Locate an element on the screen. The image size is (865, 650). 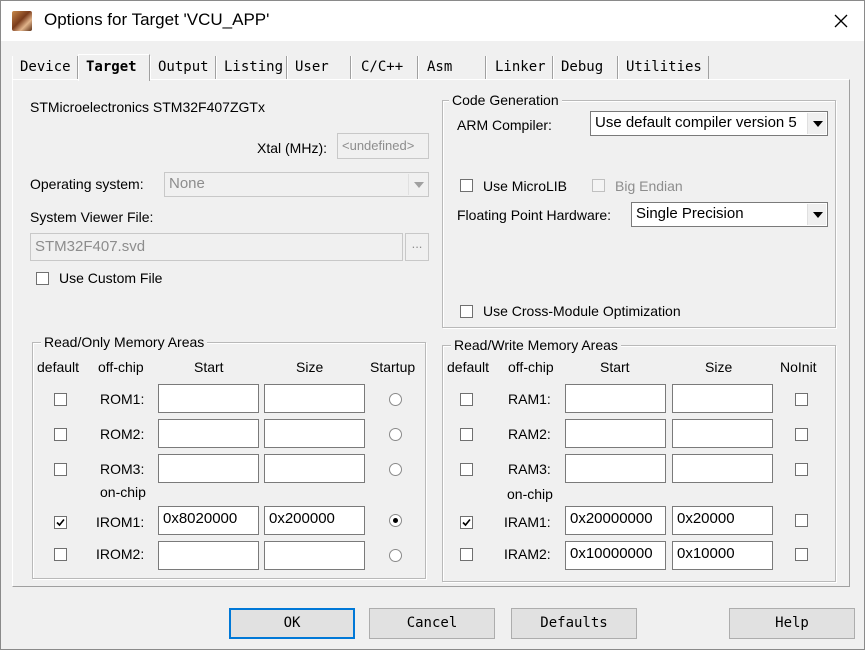
iram1-label: IRAM1: is located at coordinates (527, 522).